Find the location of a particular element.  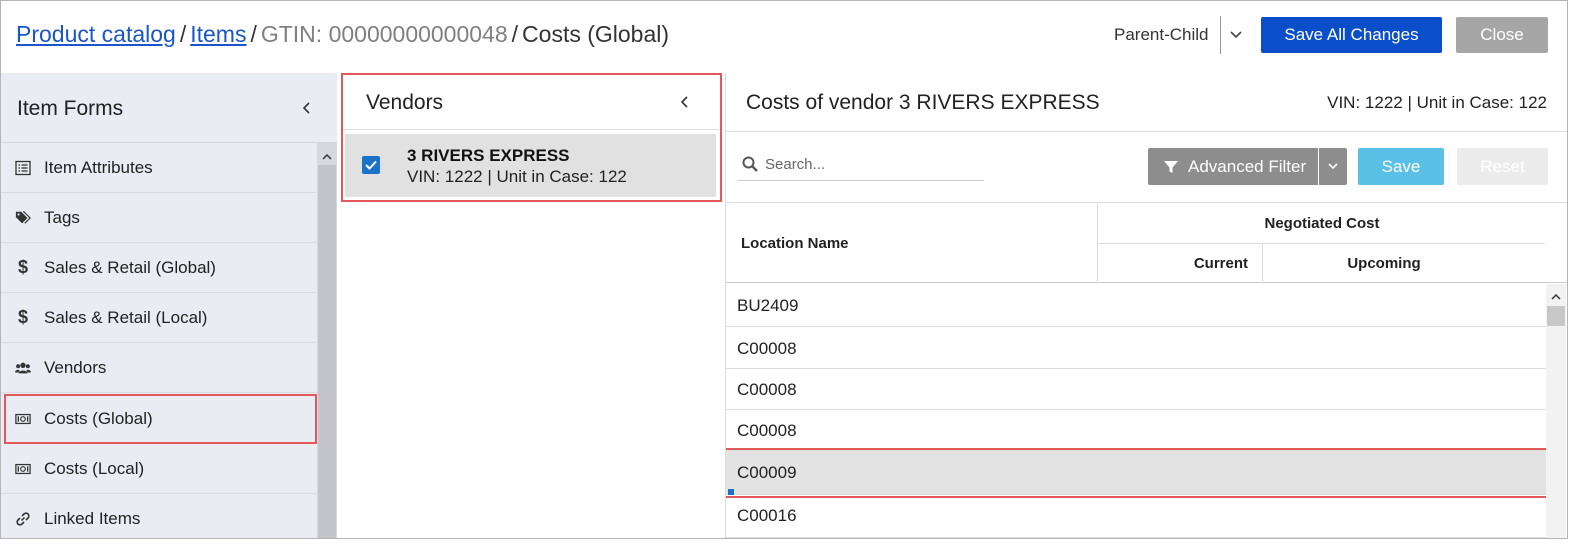

sidebar-item-sales-retail-local: $ Sales & Retail (Local) is located at coordinates (159, 318).